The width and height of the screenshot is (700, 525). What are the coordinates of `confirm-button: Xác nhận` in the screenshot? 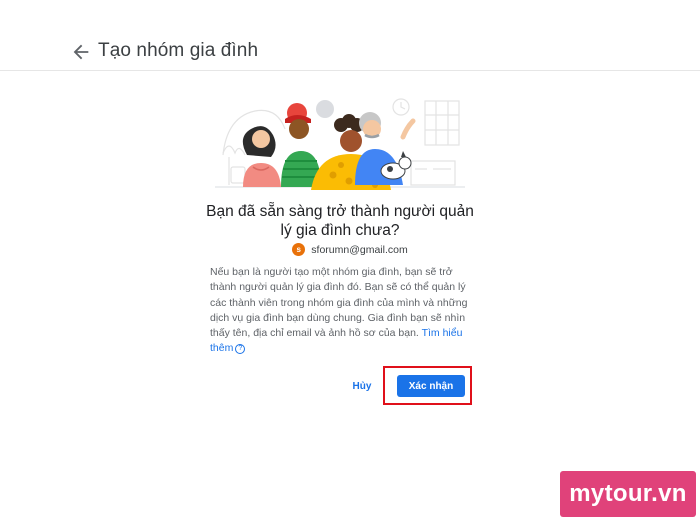 It's located at (431, 386).